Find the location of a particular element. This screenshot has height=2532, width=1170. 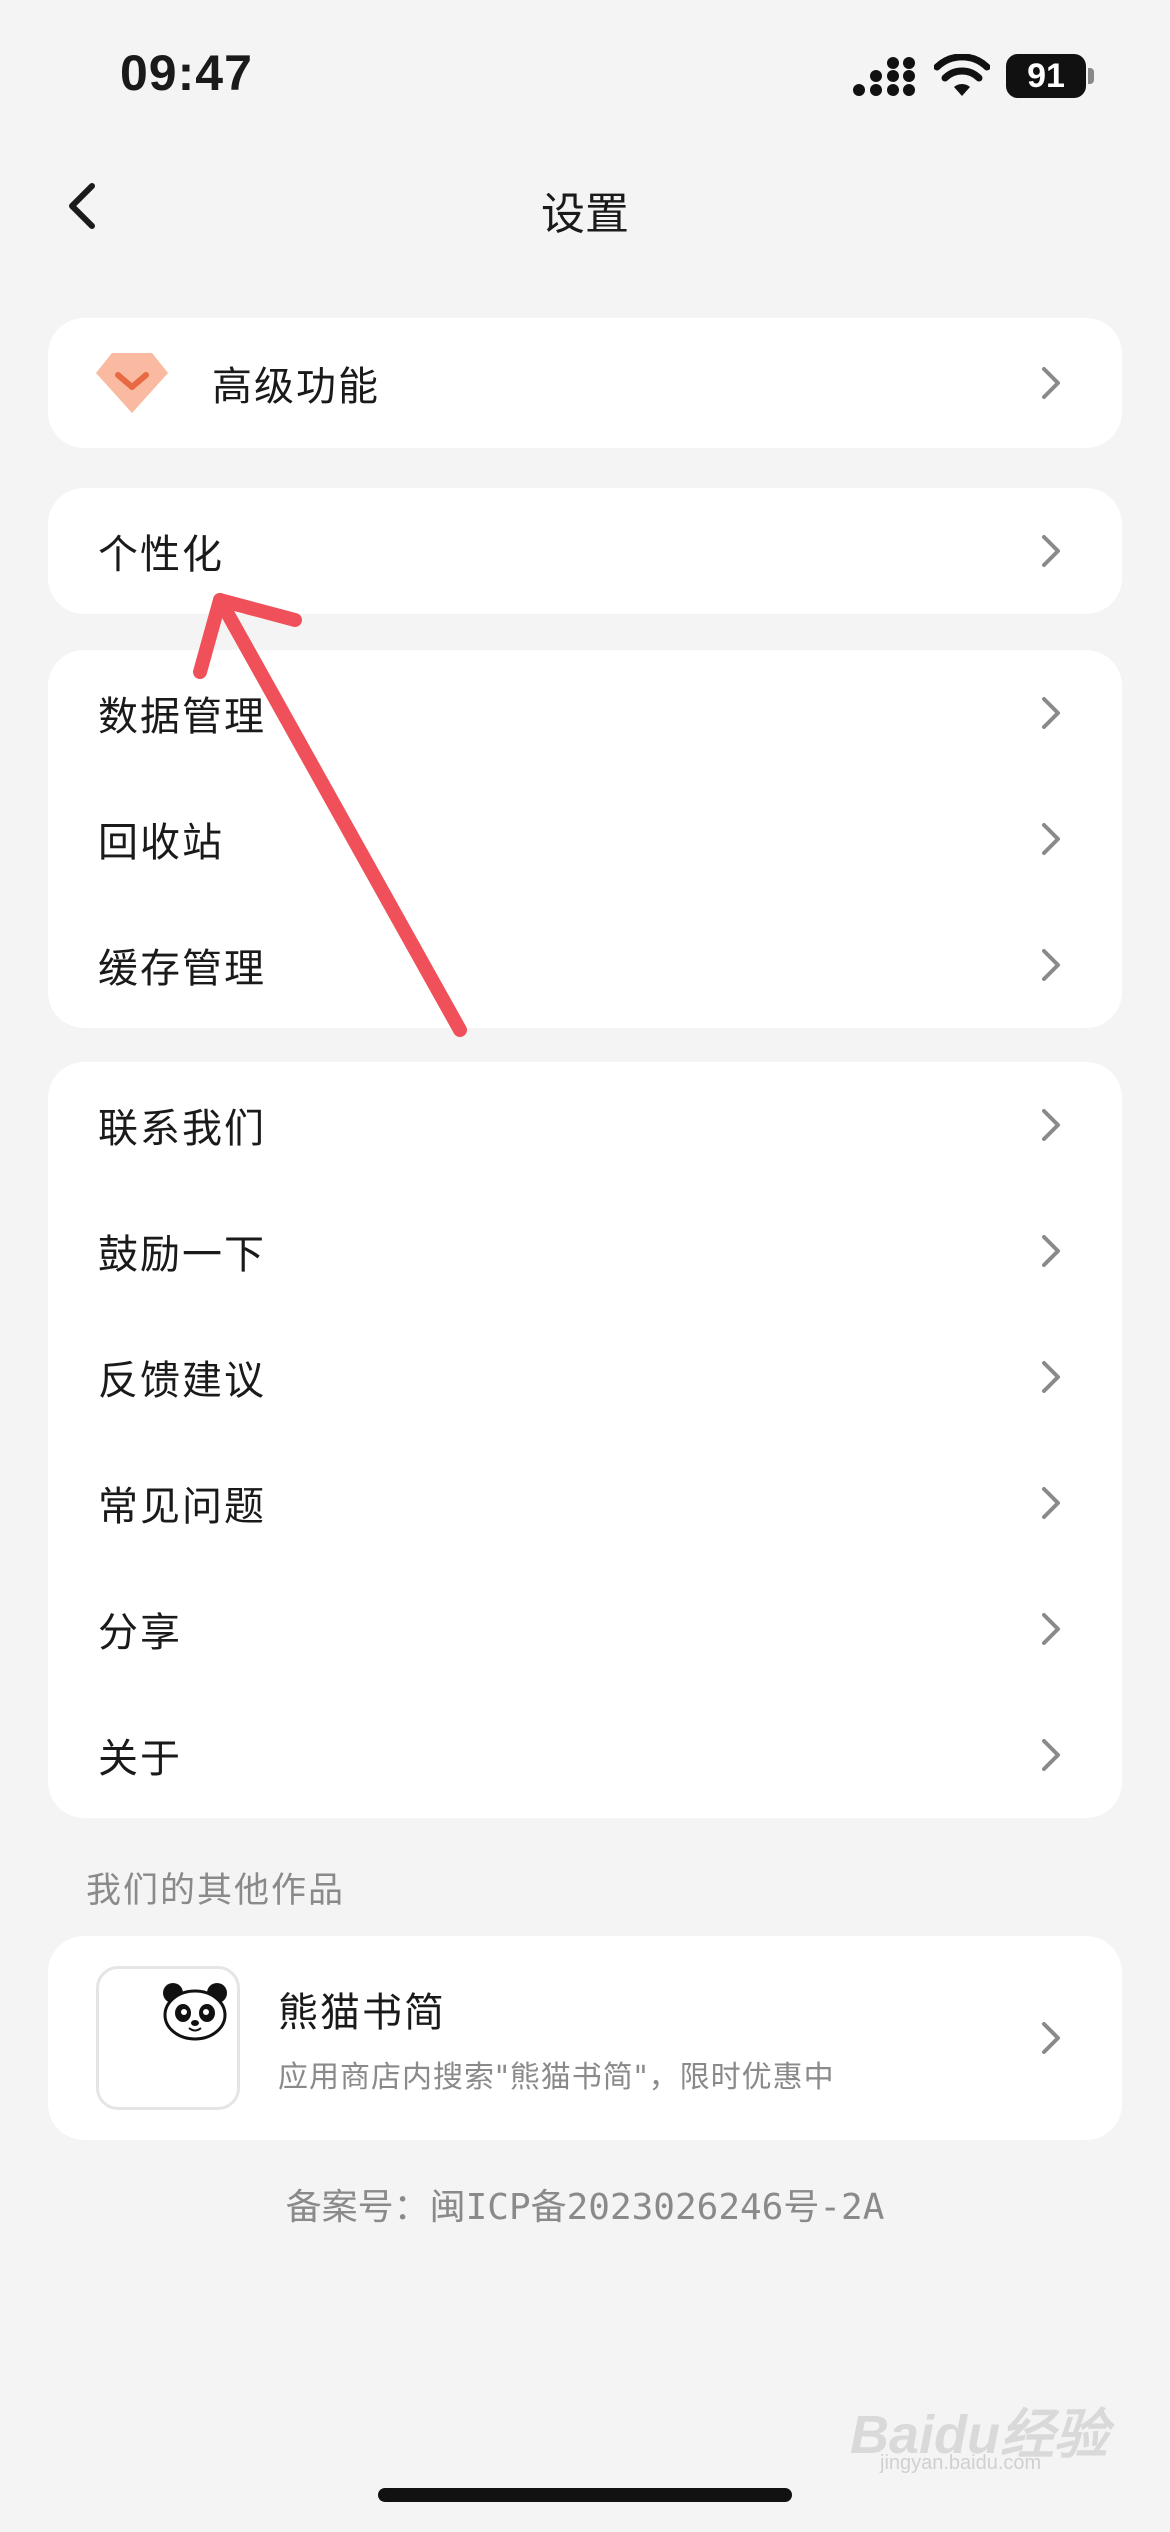

cellular-signal-icon is located at coordinates (884, 76).